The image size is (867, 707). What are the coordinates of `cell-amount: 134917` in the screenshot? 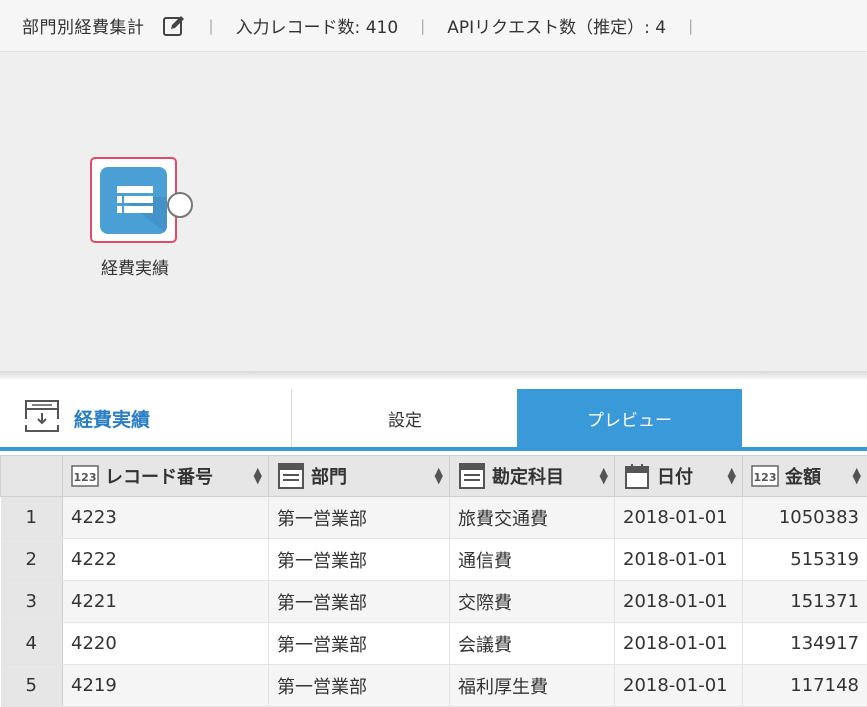 It's located at (804, 643).